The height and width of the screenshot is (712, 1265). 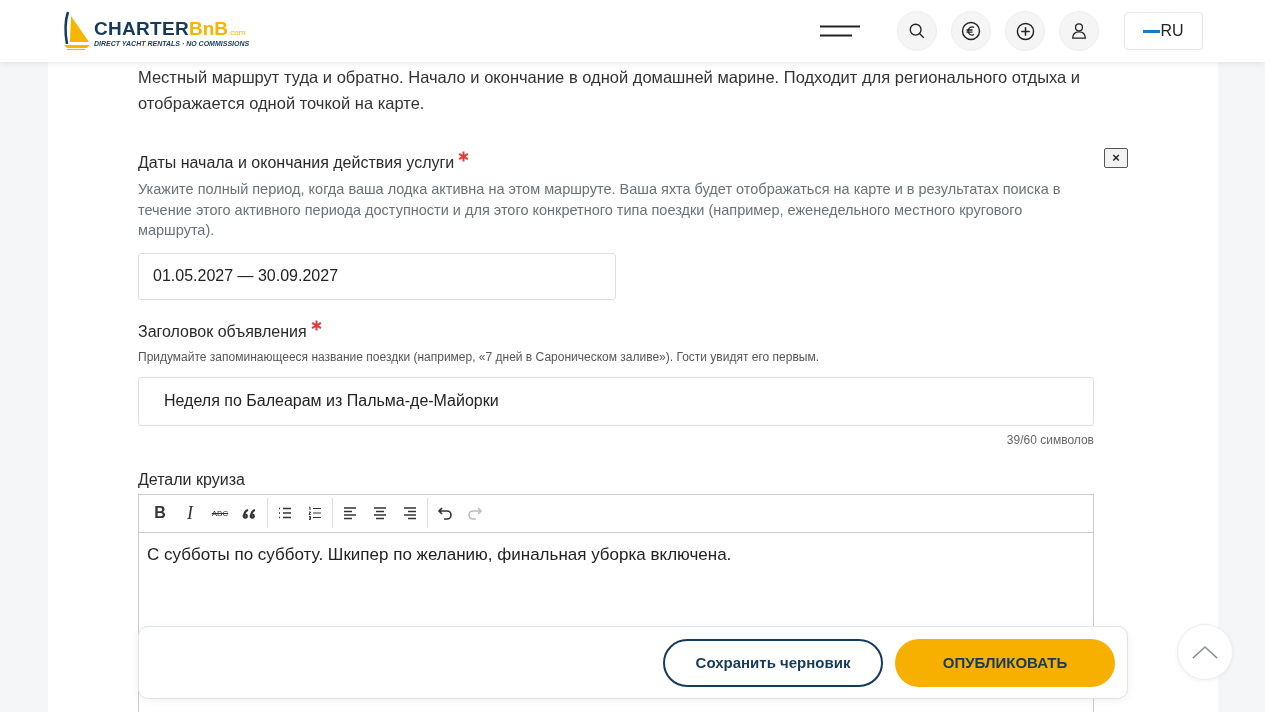 I want to click on menu-icon, so click(x=840, y=31).